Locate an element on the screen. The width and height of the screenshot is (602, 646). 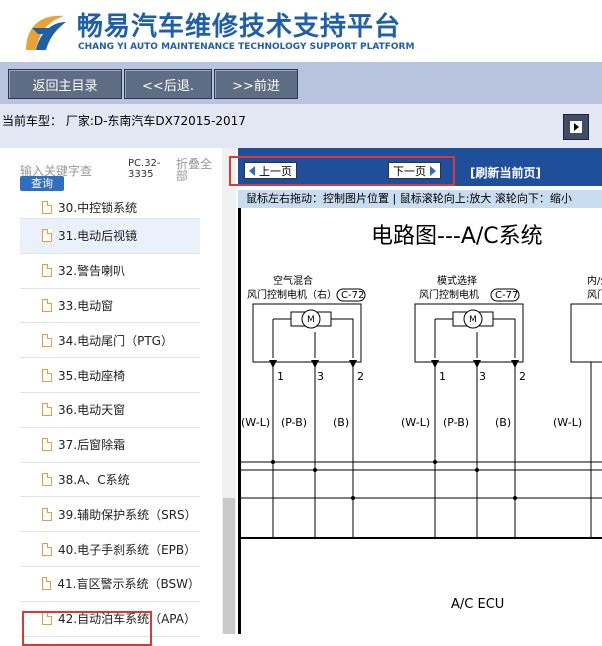
scrollbar-thumb is located at coordinates (229, 566).